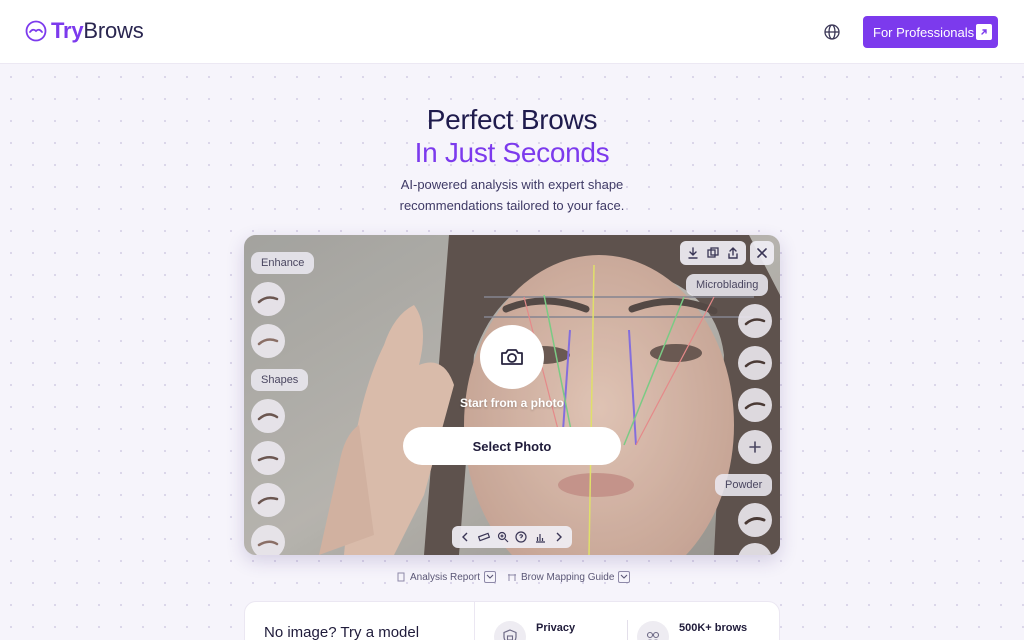  What do you see at coordinates (474, 621) in the screenshot?
I see `divider` at bounding box center [474, 621].